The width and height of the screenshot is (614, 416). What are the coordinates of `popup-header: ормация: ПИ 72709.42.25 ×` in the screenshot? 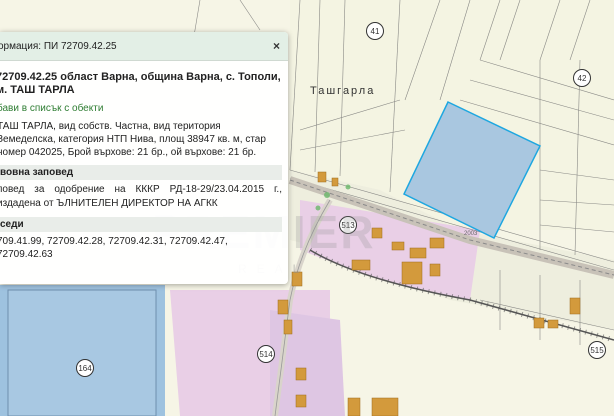 It's located at (144, 46).